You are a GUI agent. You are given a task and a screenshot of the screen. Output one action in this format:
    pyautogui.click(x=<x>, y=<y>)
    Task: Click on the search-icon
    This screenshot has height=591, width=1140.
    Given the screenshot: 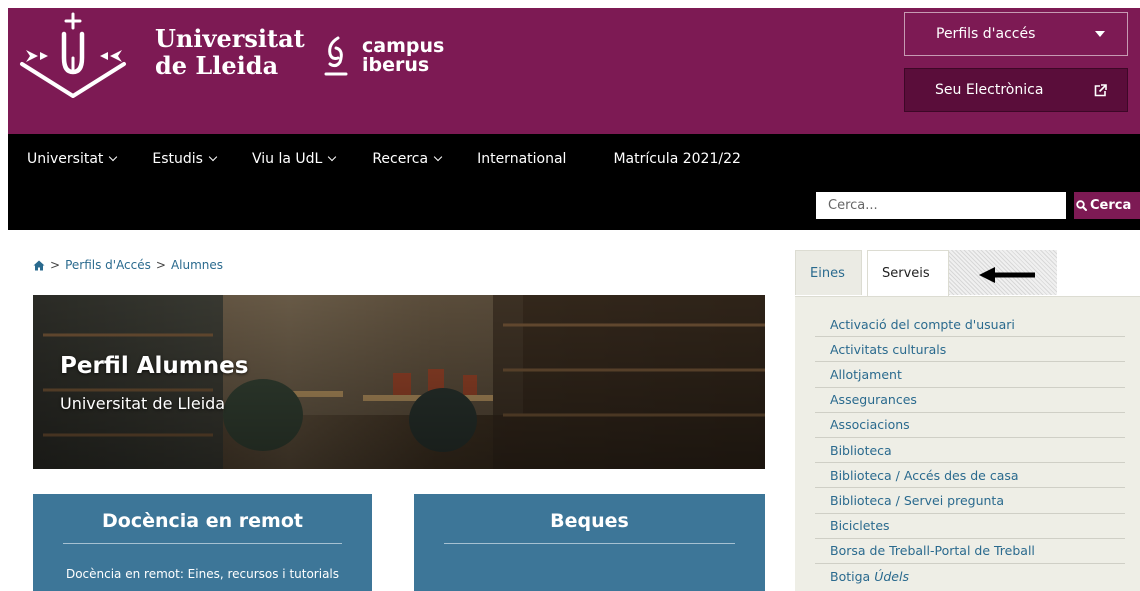 What is the action you would take?
    pyautogui.click(x=1081, y=205)
    